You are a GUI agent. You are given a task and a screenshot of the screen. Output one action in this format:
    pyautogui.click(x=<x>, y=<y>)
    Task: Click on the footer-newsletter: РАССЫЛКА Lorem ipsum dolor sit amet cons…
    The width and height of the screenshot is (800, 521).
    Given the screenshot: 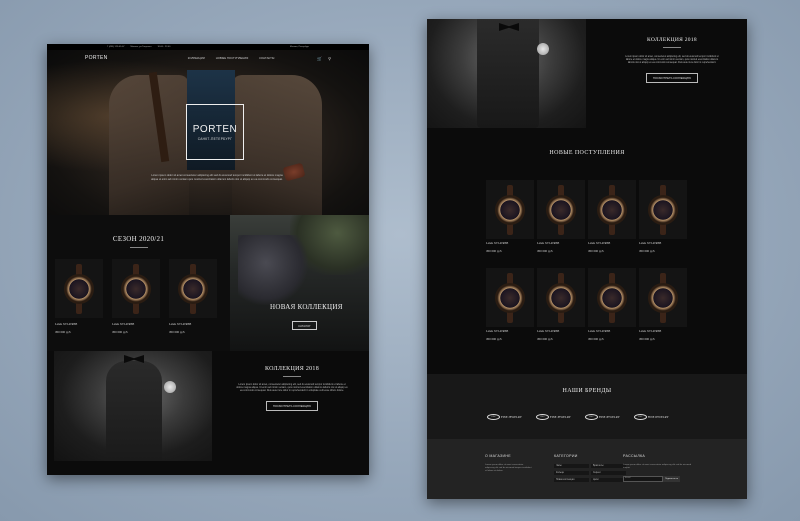 What is the action you would take?
    pyautogui.click(x=658, y=468)
    